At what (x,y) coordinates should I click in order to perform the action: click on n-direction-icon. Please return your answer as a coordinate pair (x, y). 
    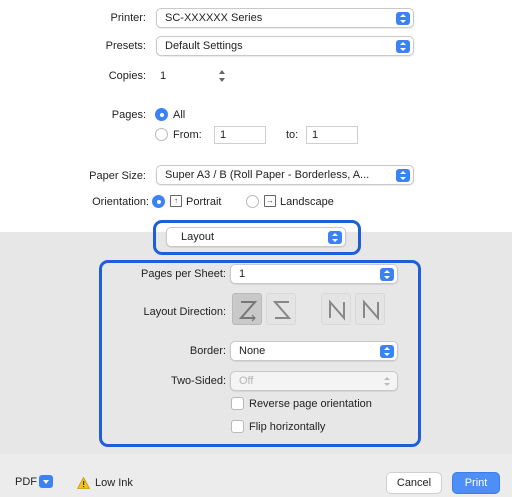
    Looking at the image, I should click on (371, 310).